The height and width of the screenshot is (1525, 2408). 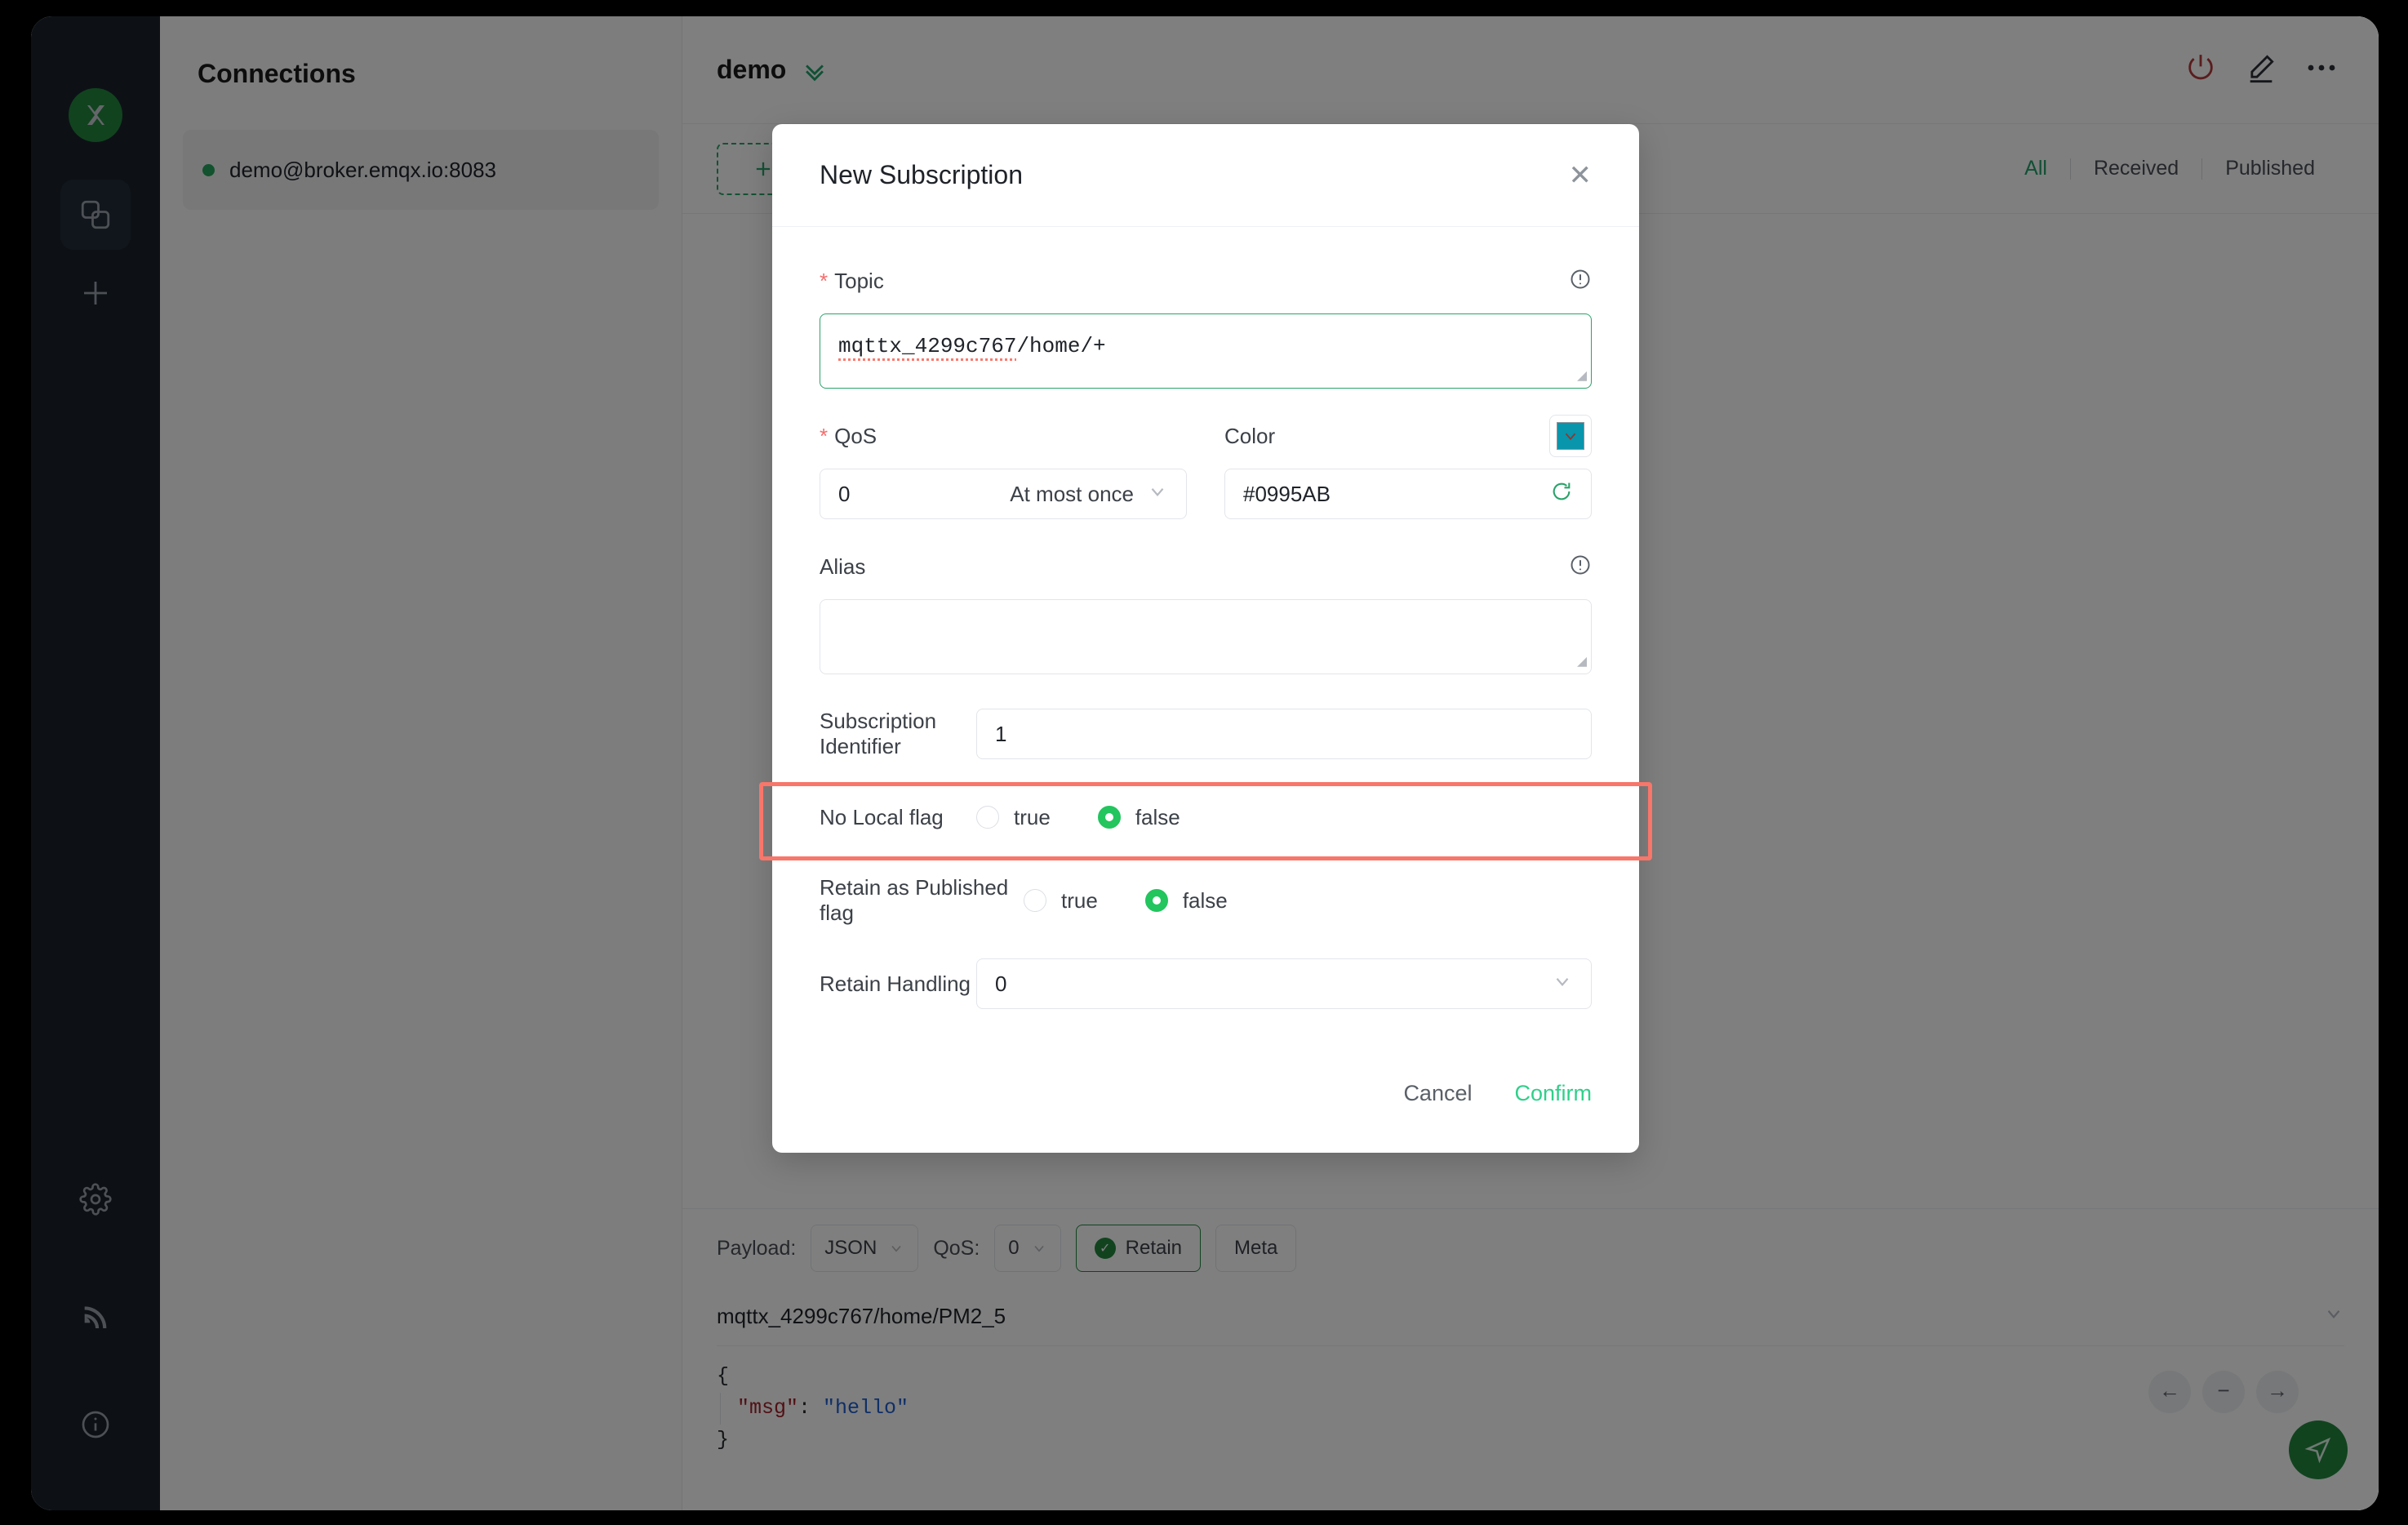 What do you see at coordinates (1553, 1093) in the screenshot?
I see `confirm-button: Confirm` at bounding box center [1553, 1093].